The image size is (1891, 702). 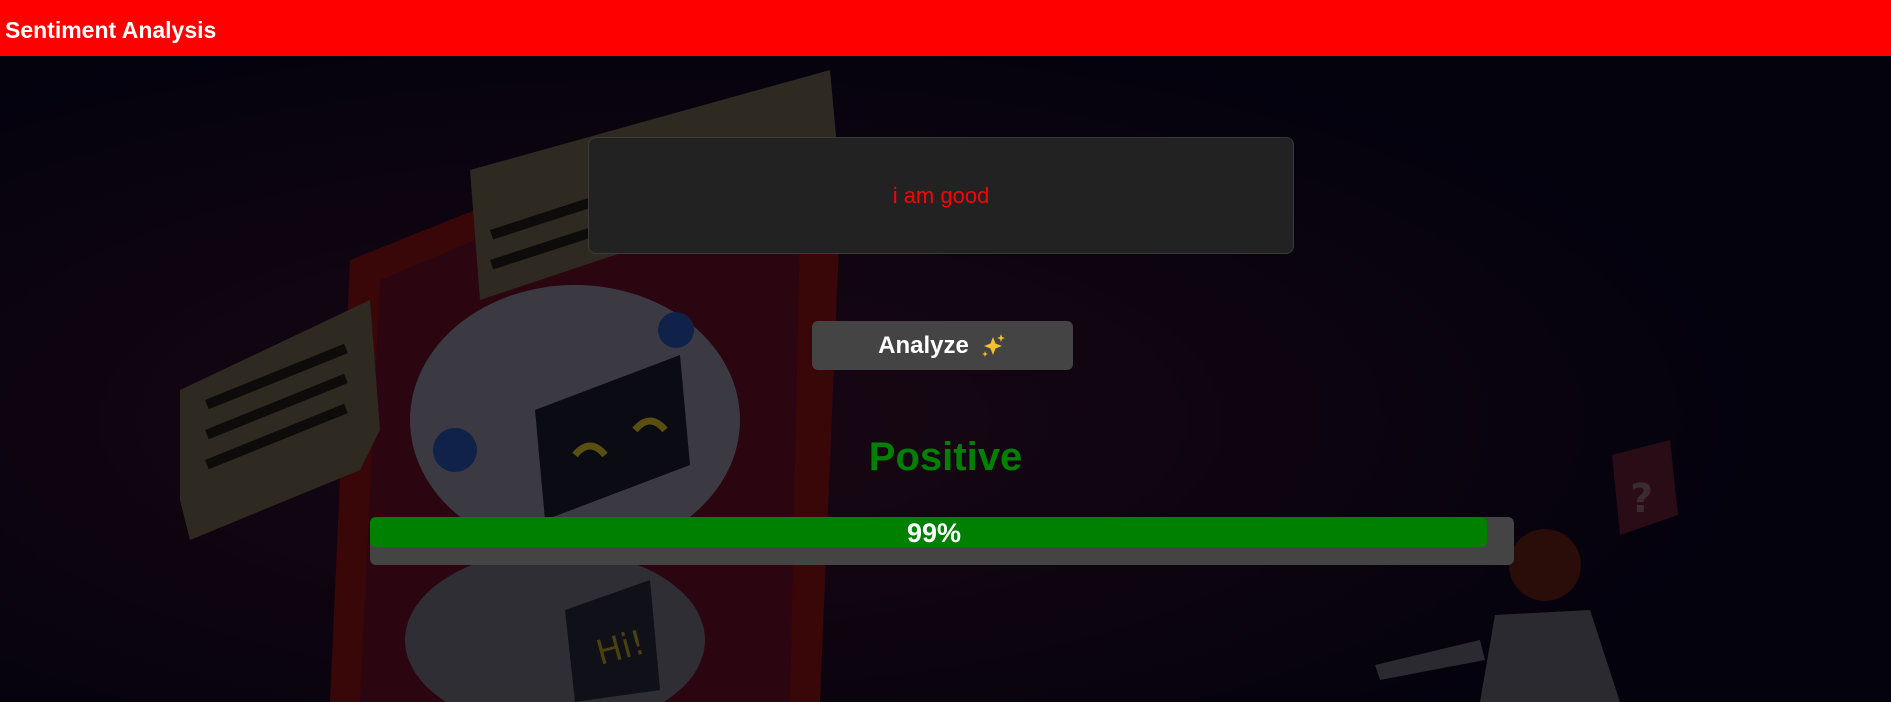 I want to click on sentiment-result: Positive, so click(x=945, y=457).